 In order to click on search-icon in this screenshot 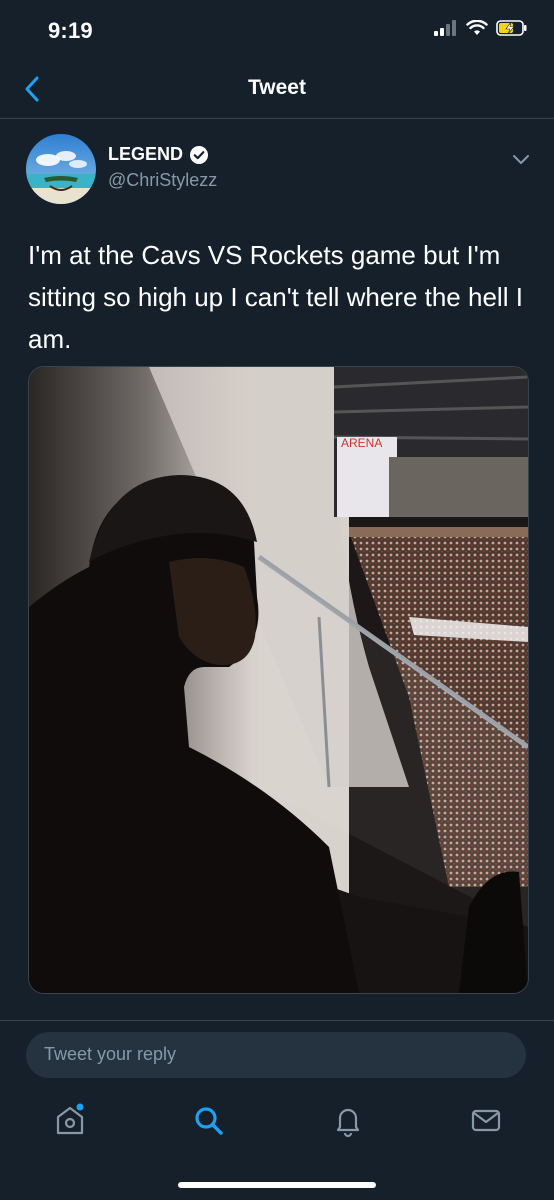, I will do `click(208, 1120)`.